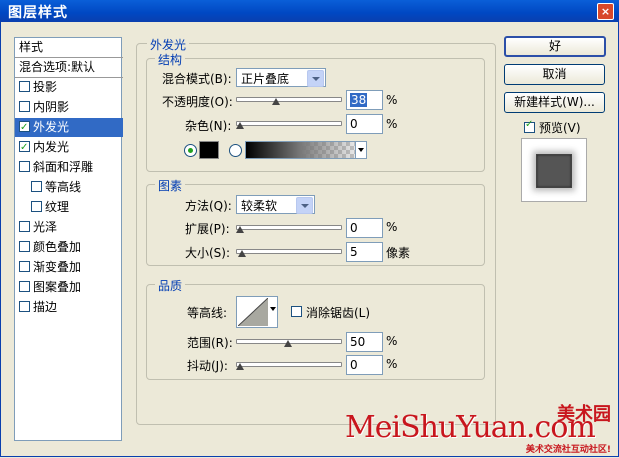 This screenshot has width=619, height=458. I want to click on jitter-slider-thumb, so click(240, 366).